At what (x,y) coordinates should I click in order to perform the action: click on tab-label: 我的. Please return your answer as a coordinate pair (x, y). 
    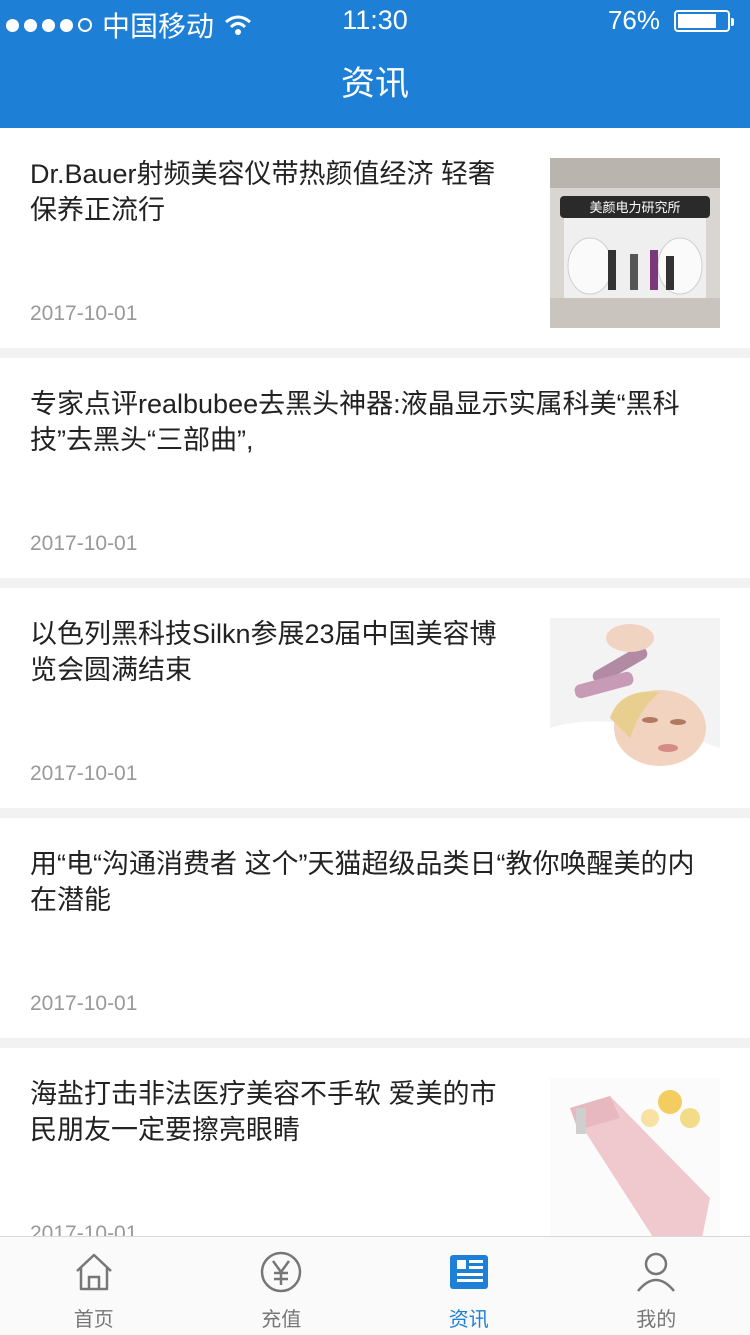
    Looking at the image, I should click on (656, 1317).